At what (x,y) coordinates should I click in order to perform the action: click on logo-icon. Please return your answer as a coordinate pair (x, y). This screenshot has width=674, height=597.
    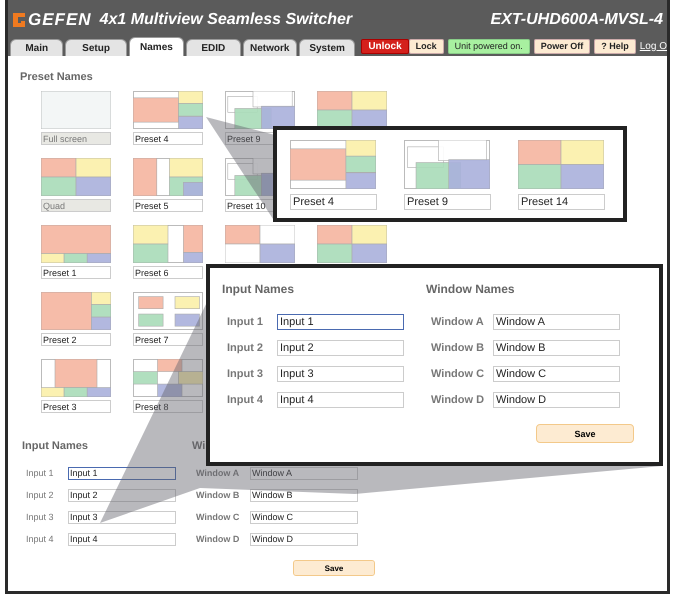
    Looking at the image, I should click on (19, 20).